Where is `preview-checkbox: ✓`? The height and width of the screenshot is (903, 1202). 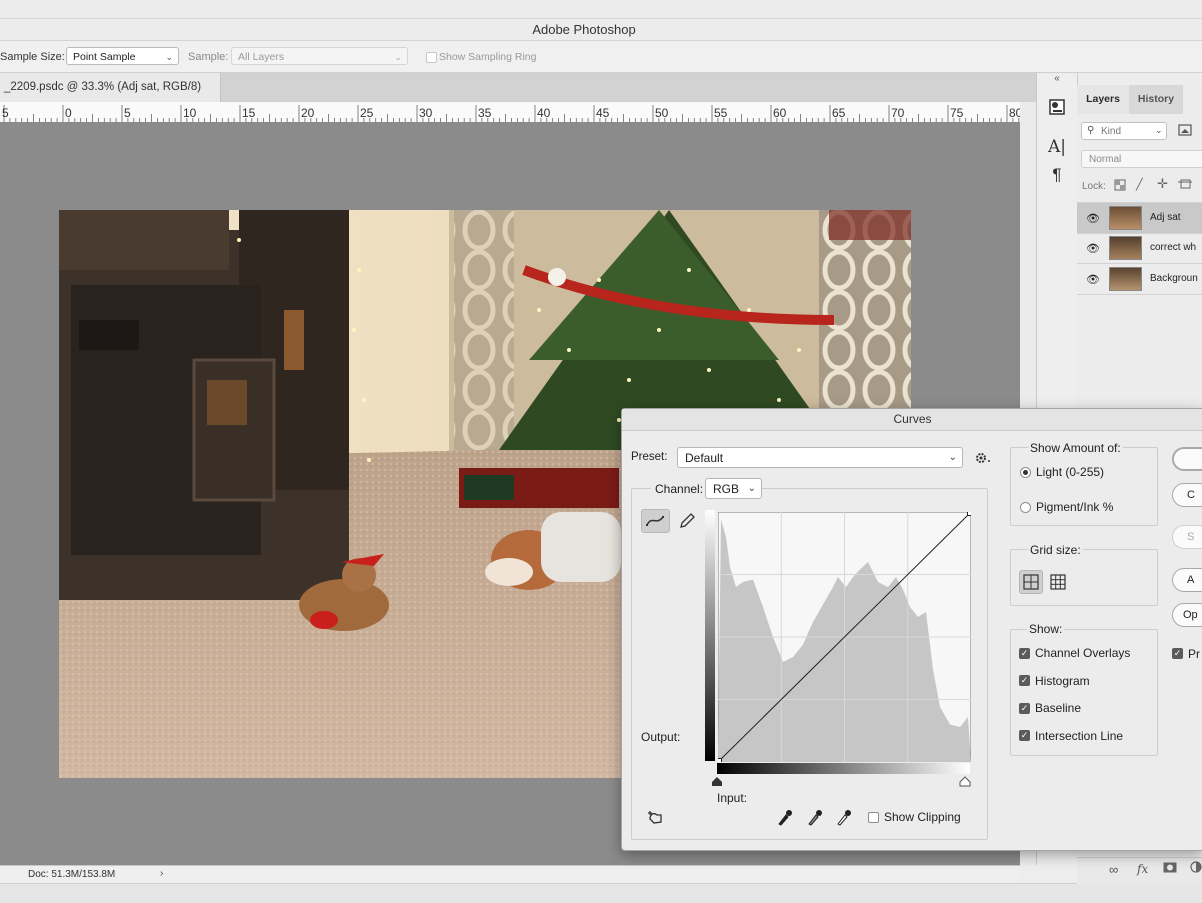
preview-checkbox: ✓ is located at coordinates (1177, 653).